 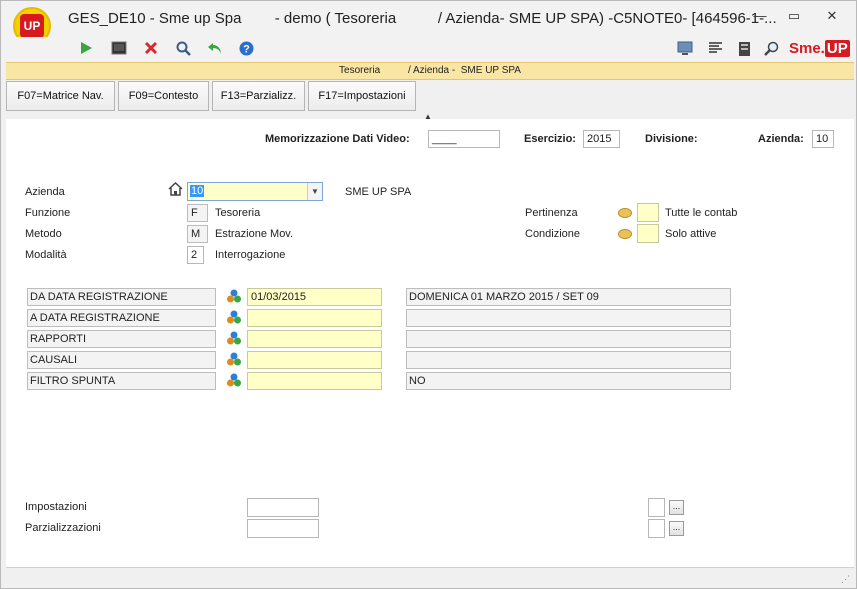 I want to click on memo-input: ____, so click(x=464, y=139).